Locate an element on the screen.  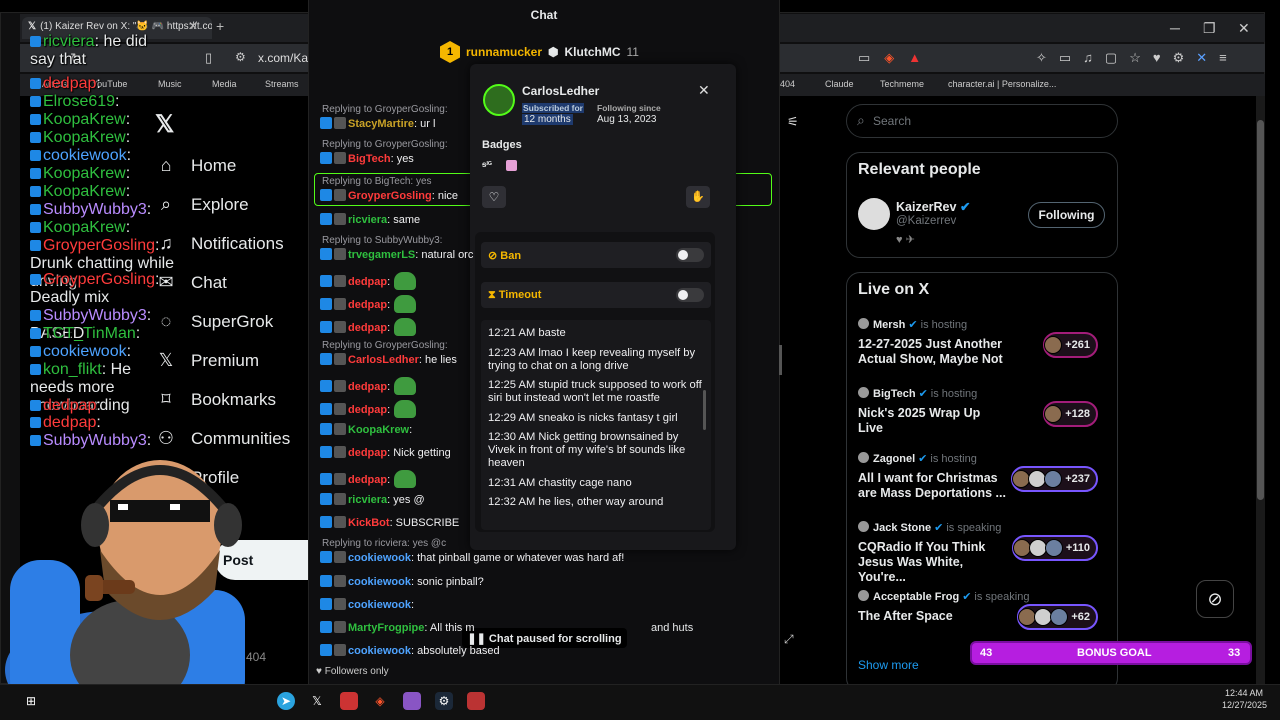
following-button: Following is located at coordinates (1066, 215).